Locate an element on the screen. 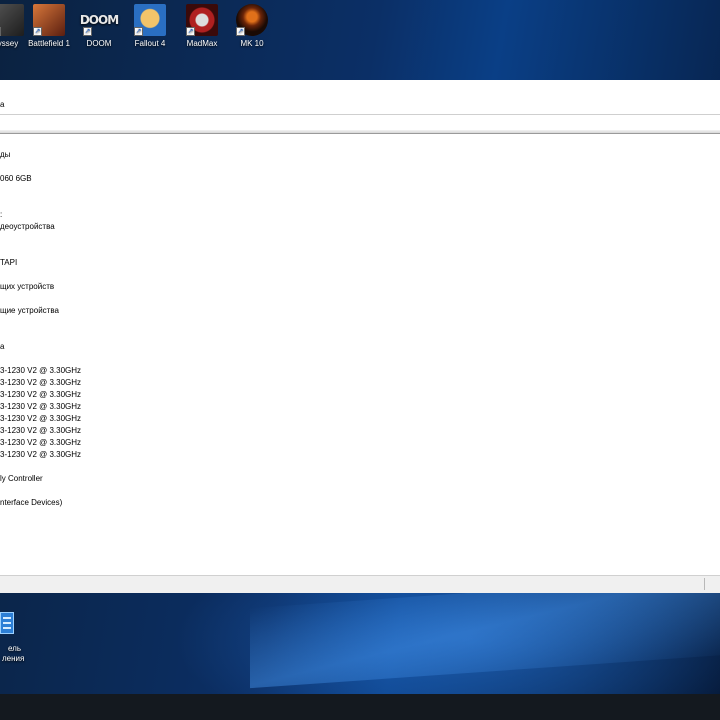 The height and width of the screenshot is (720, 720). desktop-icon-mk10: ↗ MK 10 is located at coordinates (252, 26).